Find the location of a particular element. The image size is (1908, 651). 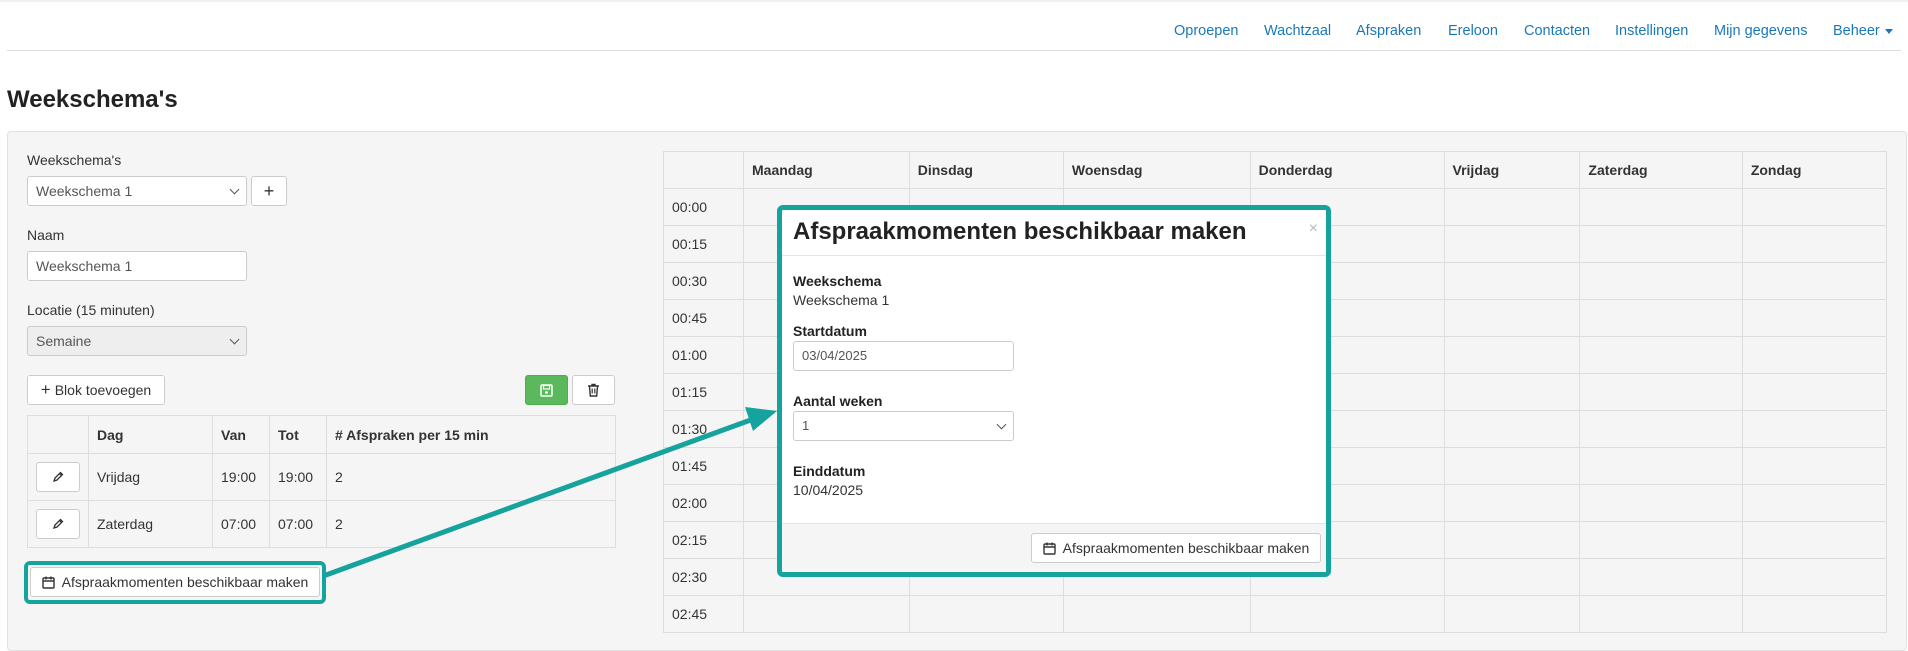

modal-end-label: Einddatum is located at coordinates (829, 471).